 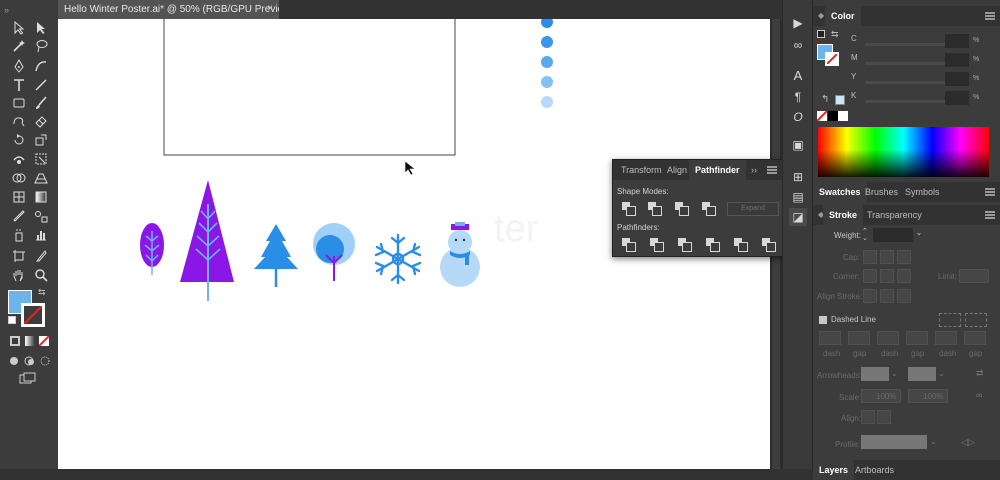 I want to click on character-icon: A, so click(x=798, y=75).